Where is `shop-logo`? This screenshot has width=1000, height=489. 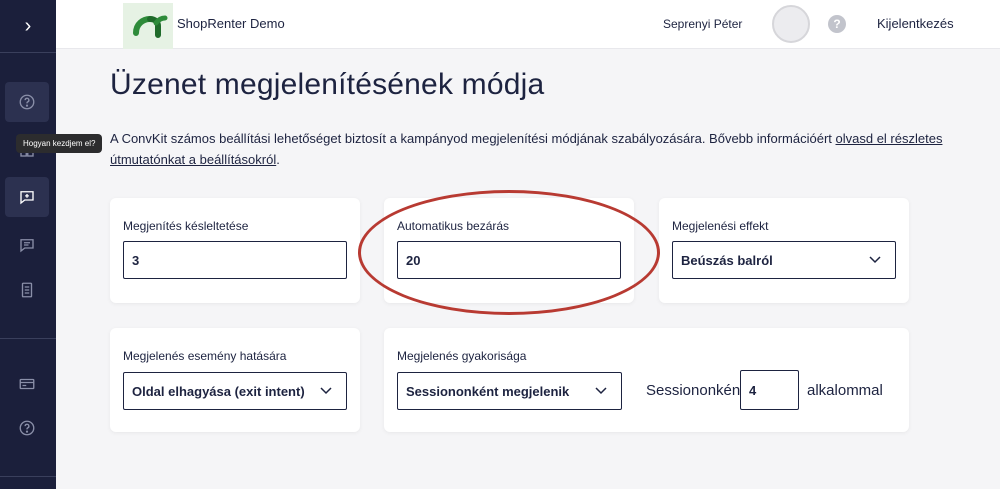
shop-logo is located at coordinates (148, 26).